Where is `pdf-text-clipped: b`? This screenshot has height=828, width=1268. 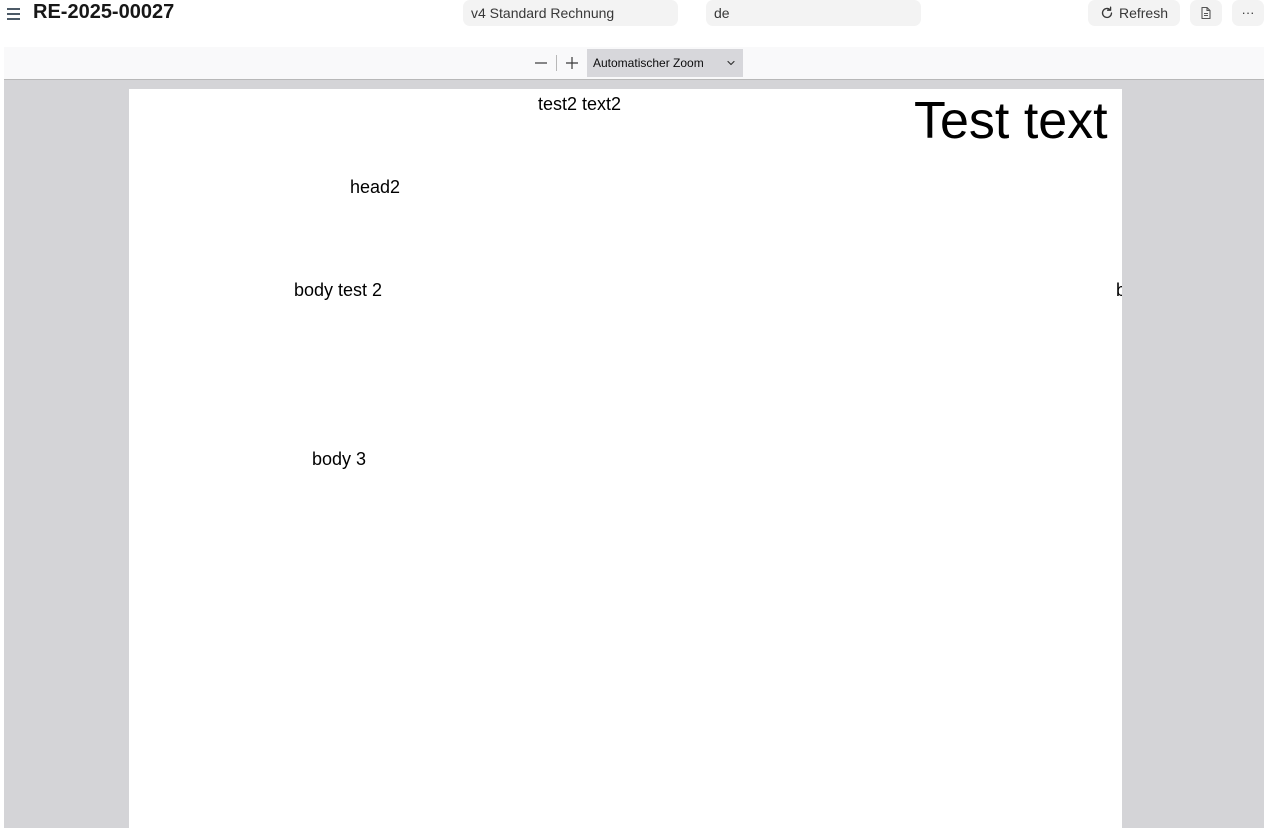
pdf-text-clipped: b is located at coordinates (1119, 290).